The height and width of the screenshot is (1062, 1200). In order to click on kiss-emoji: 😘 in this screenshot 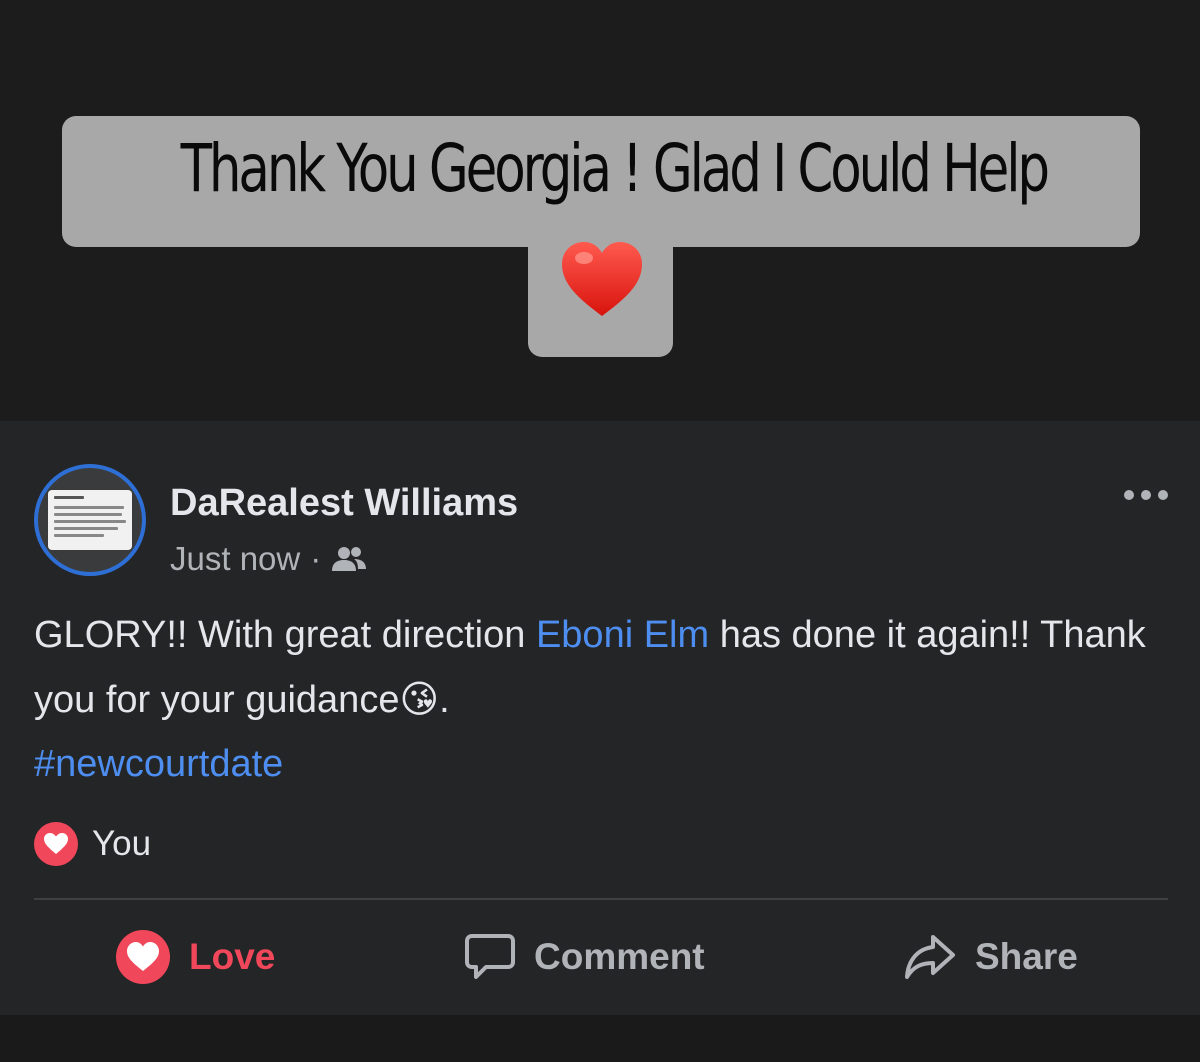, I will do `click(419, 699)`.